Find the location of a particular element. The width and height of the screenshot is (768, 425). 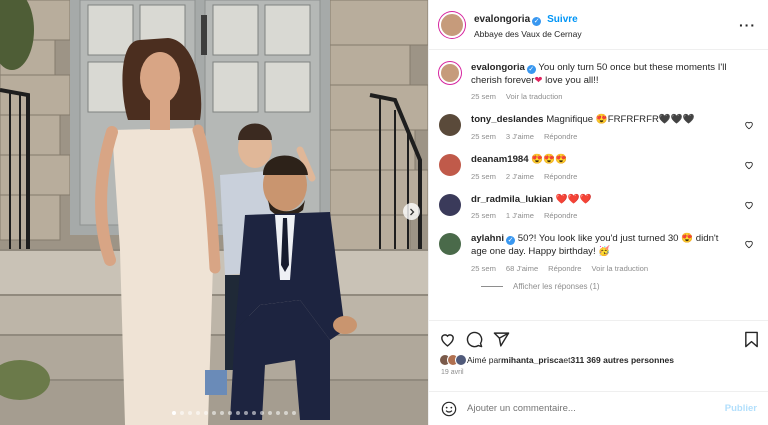

liker-username: mihanta_prisca is located at coordinates (532, 360).